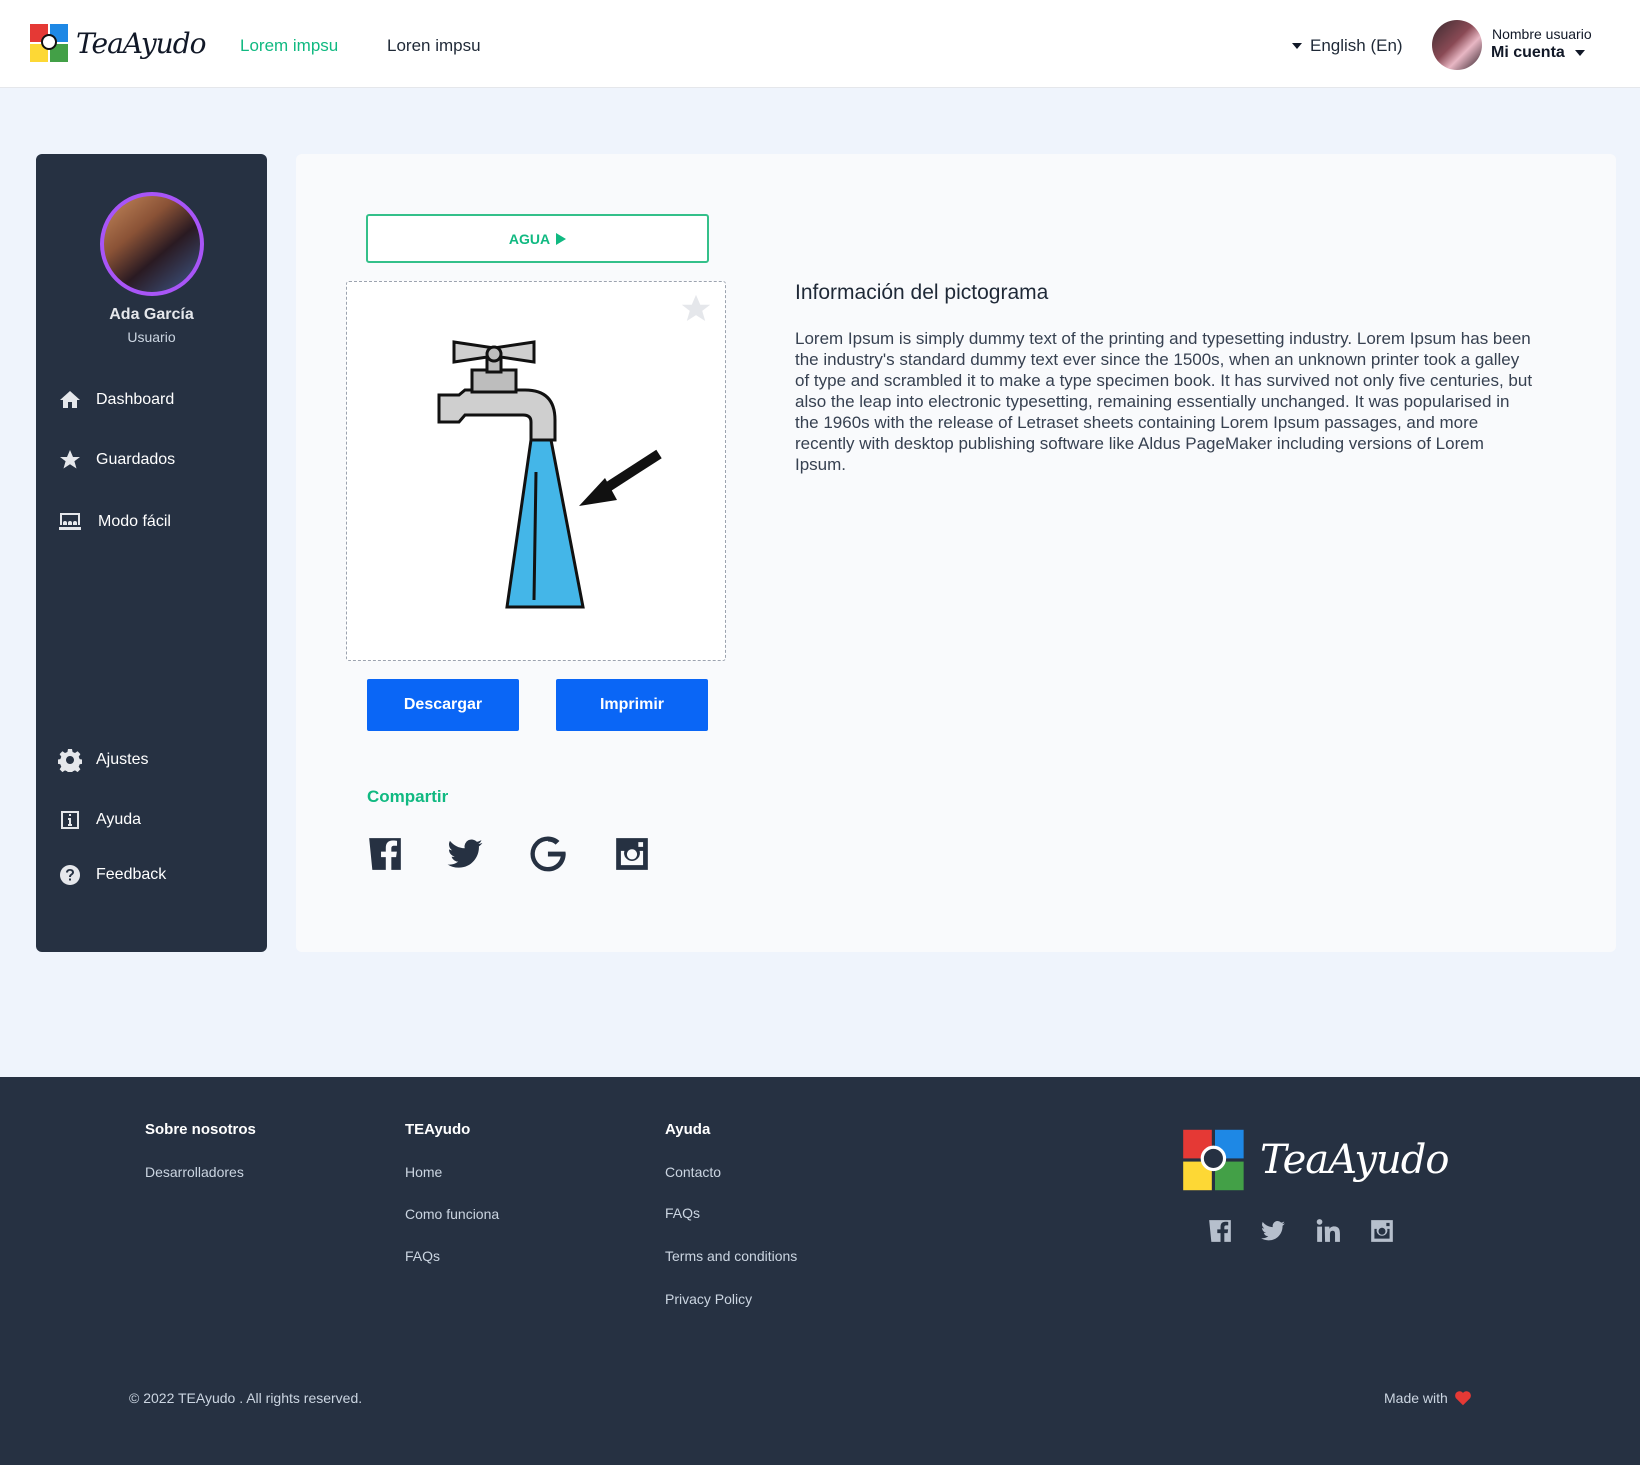  I want to click on download-button: Descargar, so click(443, 705).